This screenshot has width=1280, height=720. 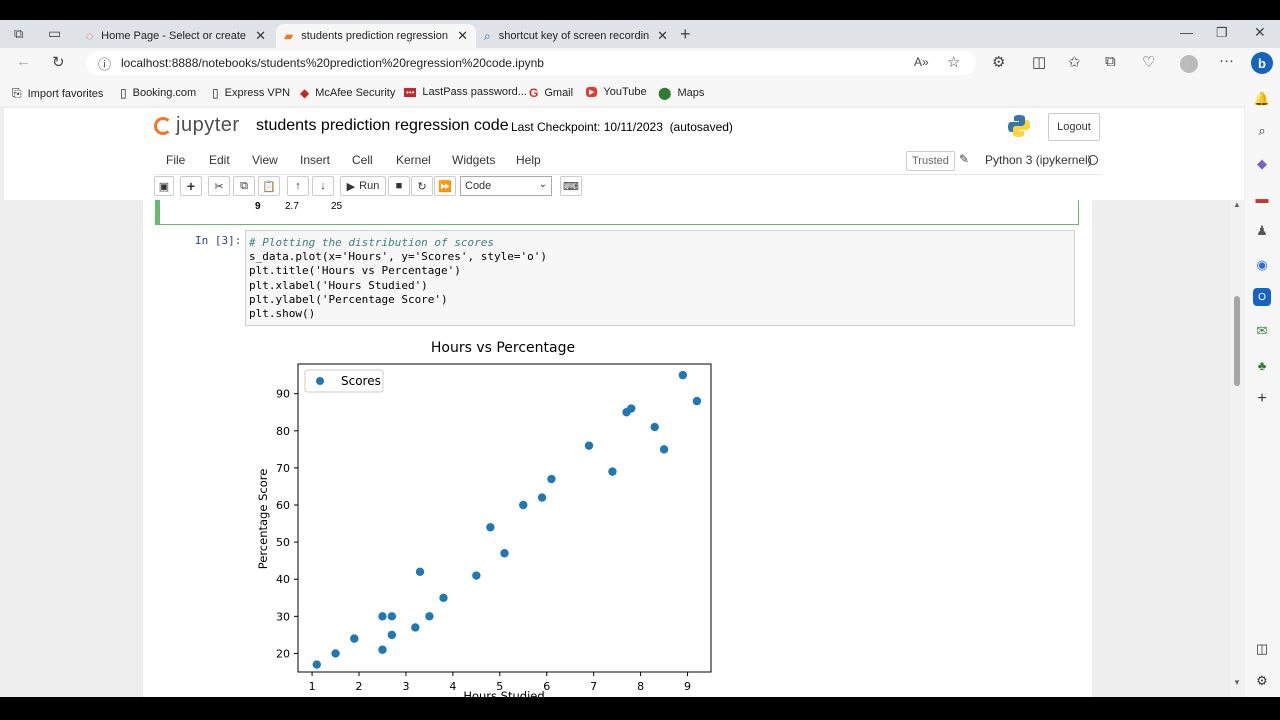 I want to click on fav-import-favorites: ⎘ Import favorites, so click(x=57, y=93).